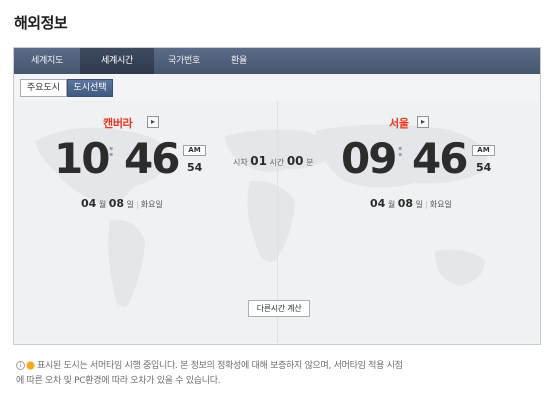 The height and width of the screenshot is (402, 552). What do you see at coordinates (405, 203) in the screenshot?
I see `right-day: 08` at bounding box center [405, 203].